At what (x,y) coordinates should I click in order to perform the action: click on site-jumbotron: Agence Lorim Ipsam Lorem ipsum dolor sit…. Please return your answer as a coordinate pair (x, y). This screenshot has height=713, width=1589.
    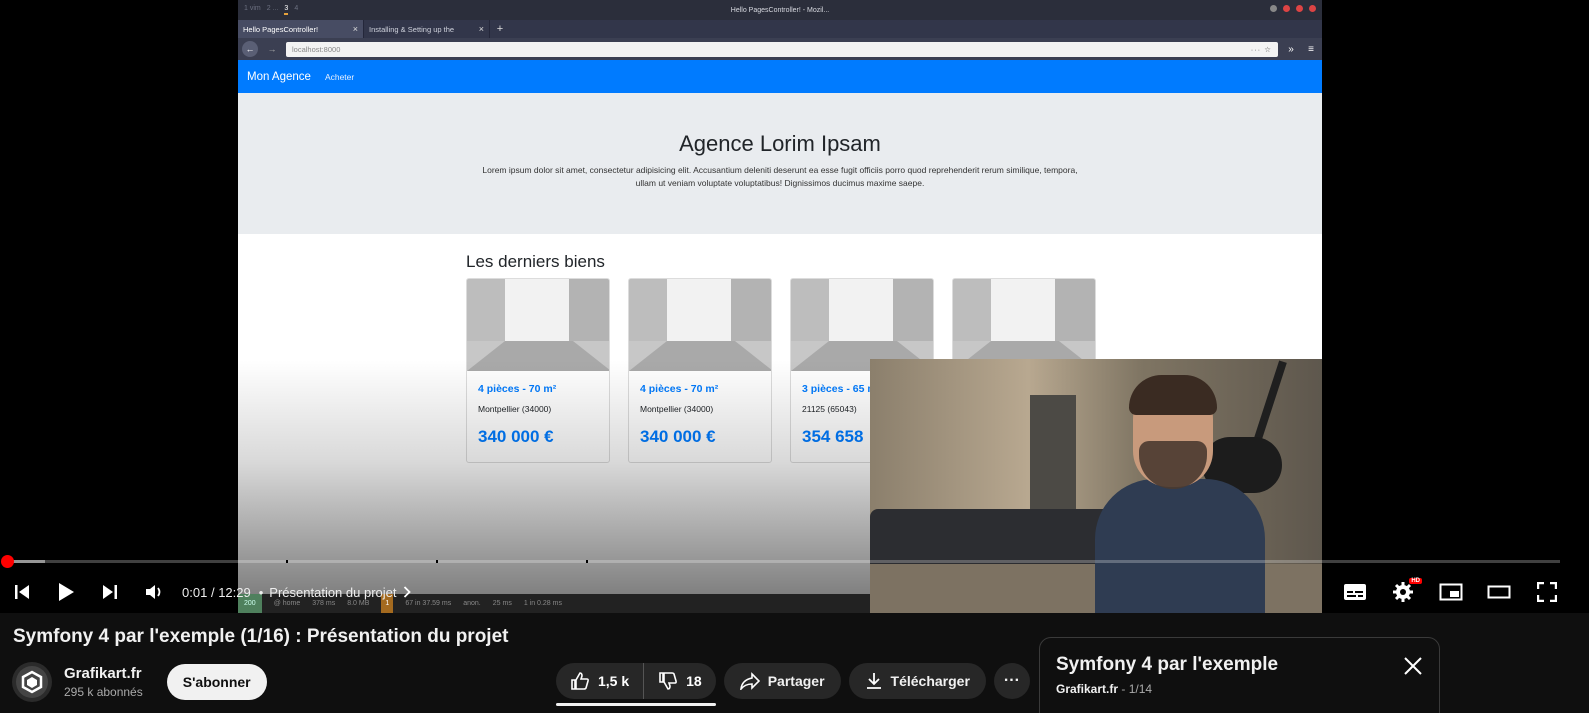
    Looking at the image, I should click on (780, 163).